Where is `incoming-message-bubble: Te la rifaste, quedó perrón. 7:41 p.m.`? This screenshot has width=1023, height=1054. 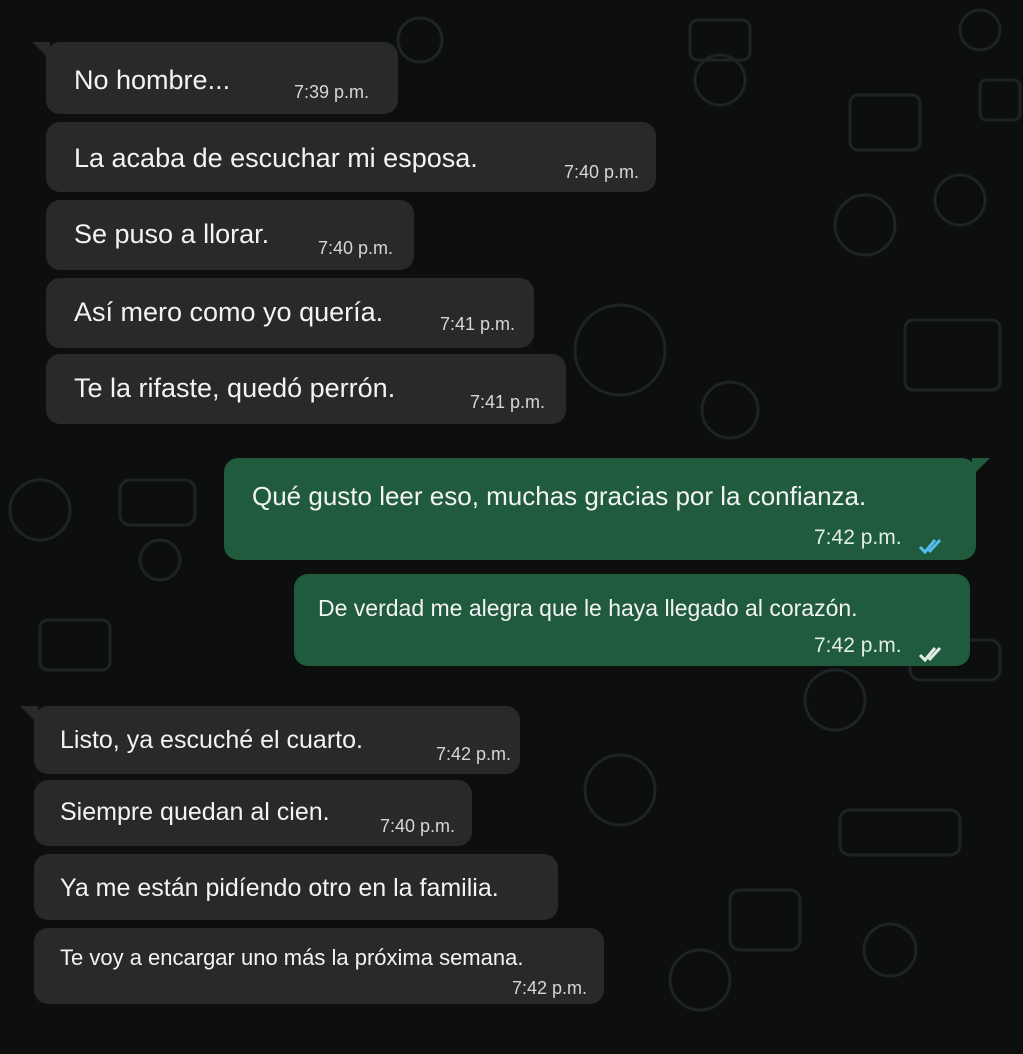
incoming-message-bubble: Te la rifaste, quedó perrón. 7:41 p.m. is located at coordinates (306, 389).